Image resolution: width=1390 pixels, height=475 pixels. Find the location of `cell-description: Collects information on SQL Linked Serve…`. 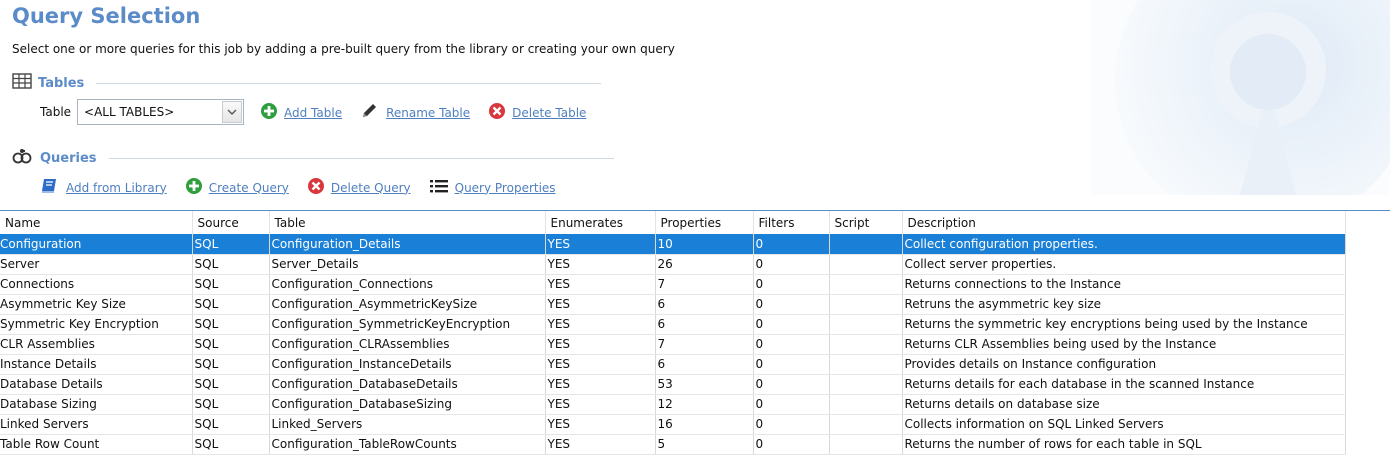

cell-description: Collects information on SQL Linked Serve… is located at coordinates (1124, 424).